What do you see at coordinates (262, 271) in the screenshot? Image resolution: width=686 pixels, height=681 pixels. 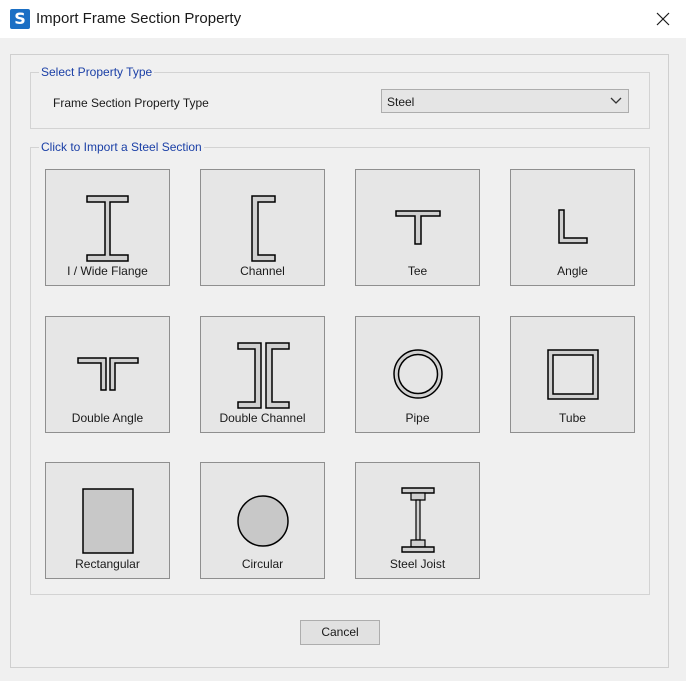 I see `tile-label: Channel` at bounding box center [262, 271].